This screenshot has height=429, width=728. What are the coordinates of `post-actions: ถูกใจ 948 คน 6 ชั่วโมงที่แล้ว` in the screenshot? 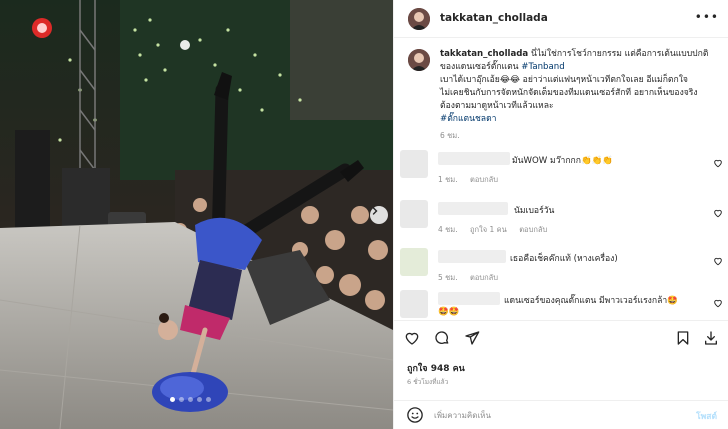 It's located at (561, 360).